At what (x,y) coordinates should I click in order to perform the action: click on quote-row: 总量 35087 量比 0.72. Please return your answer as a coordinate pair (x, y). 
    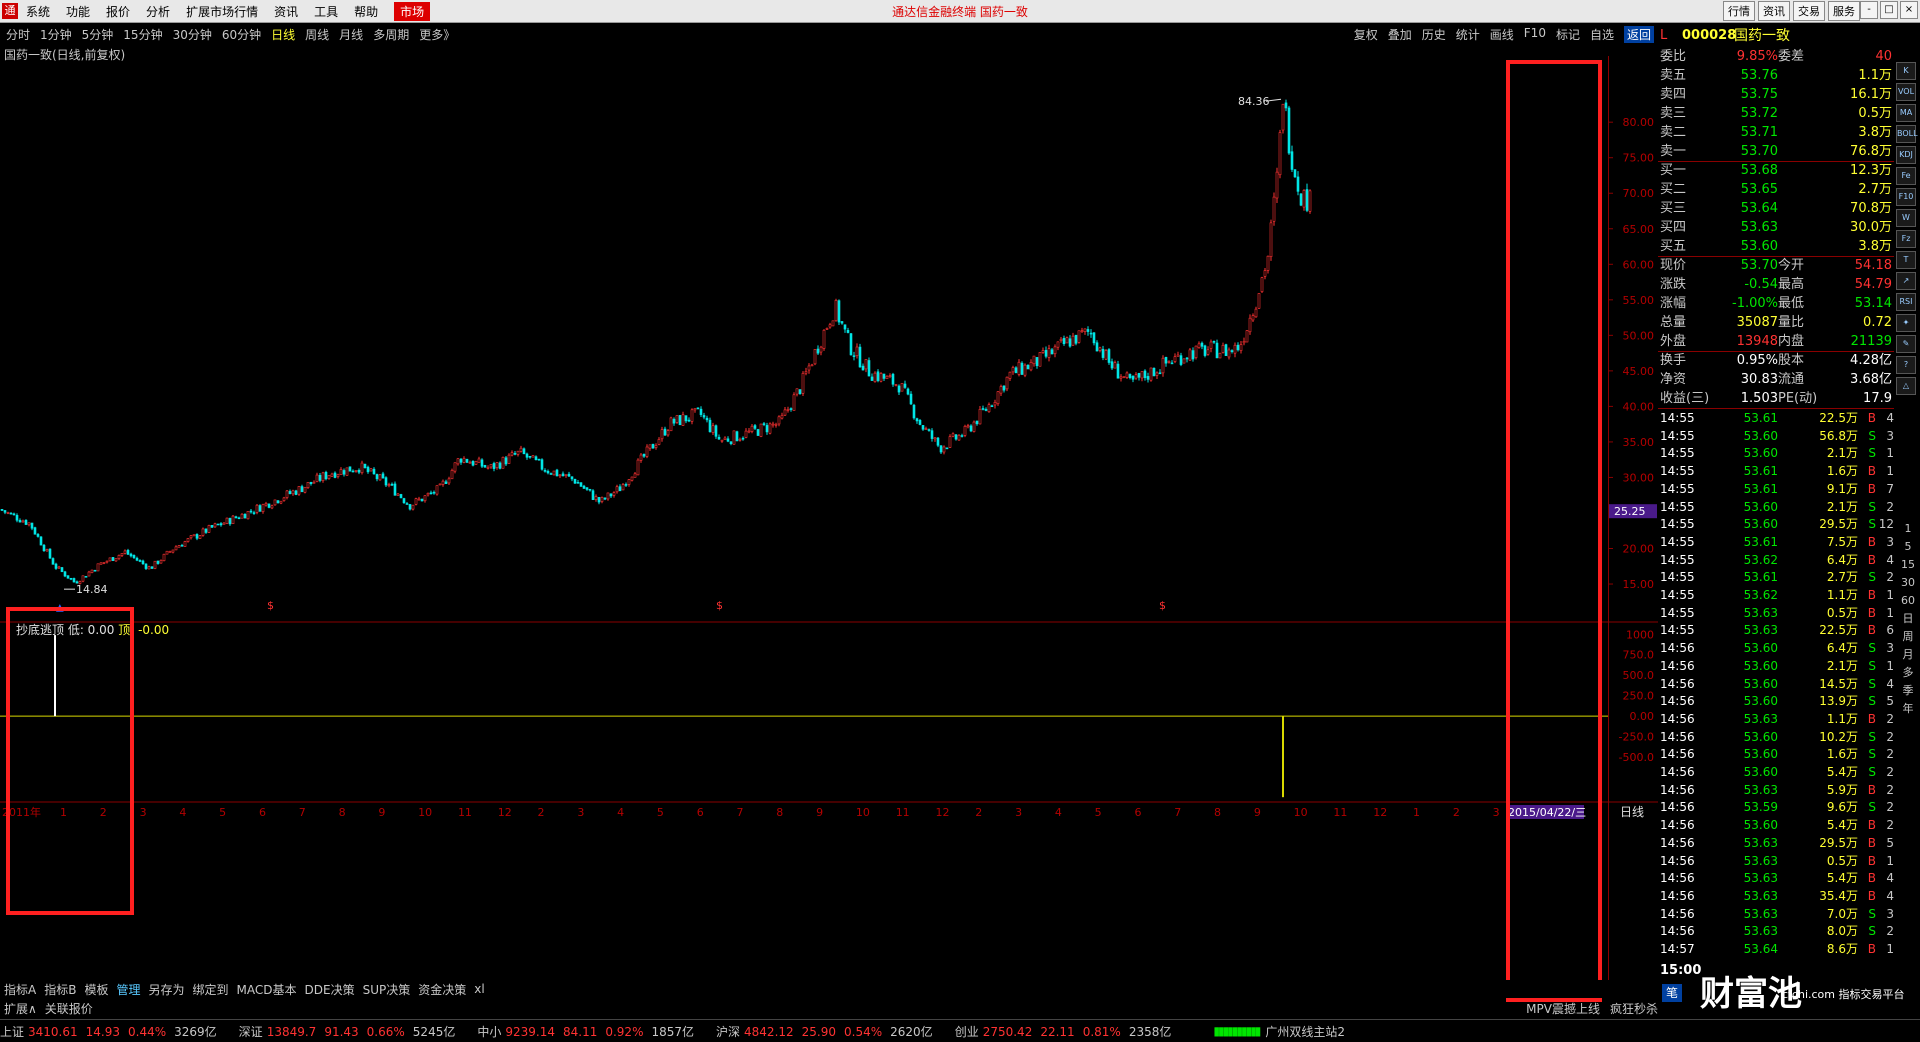
    Looking at the image, I should click on (1776, 323).